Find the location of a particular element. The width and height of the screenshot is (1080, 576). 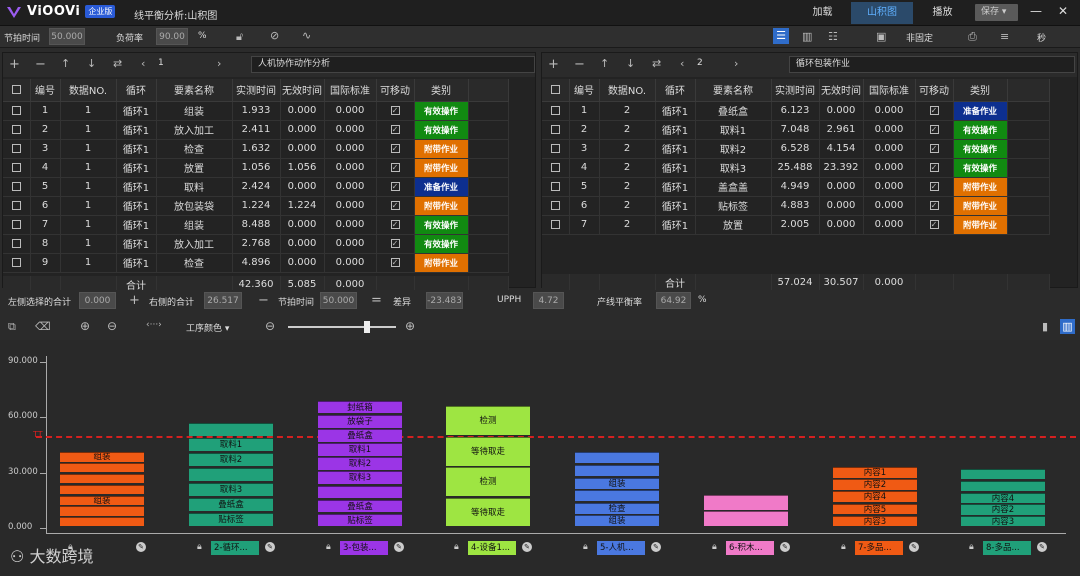

table-cell: 放置 is located at coordinates (733, 225).